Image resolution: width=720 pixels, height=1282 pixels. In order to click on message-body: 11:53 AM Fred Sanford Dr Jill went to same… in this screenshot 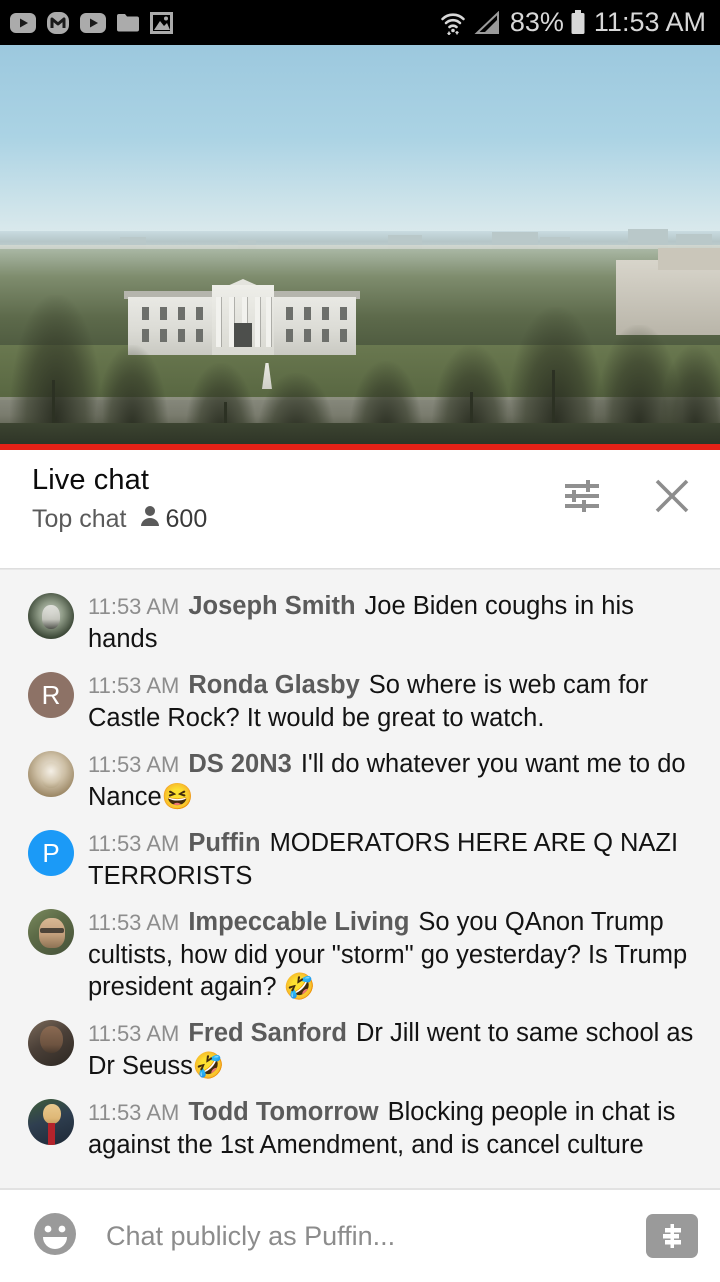, I will do `click(395, 1049)`.